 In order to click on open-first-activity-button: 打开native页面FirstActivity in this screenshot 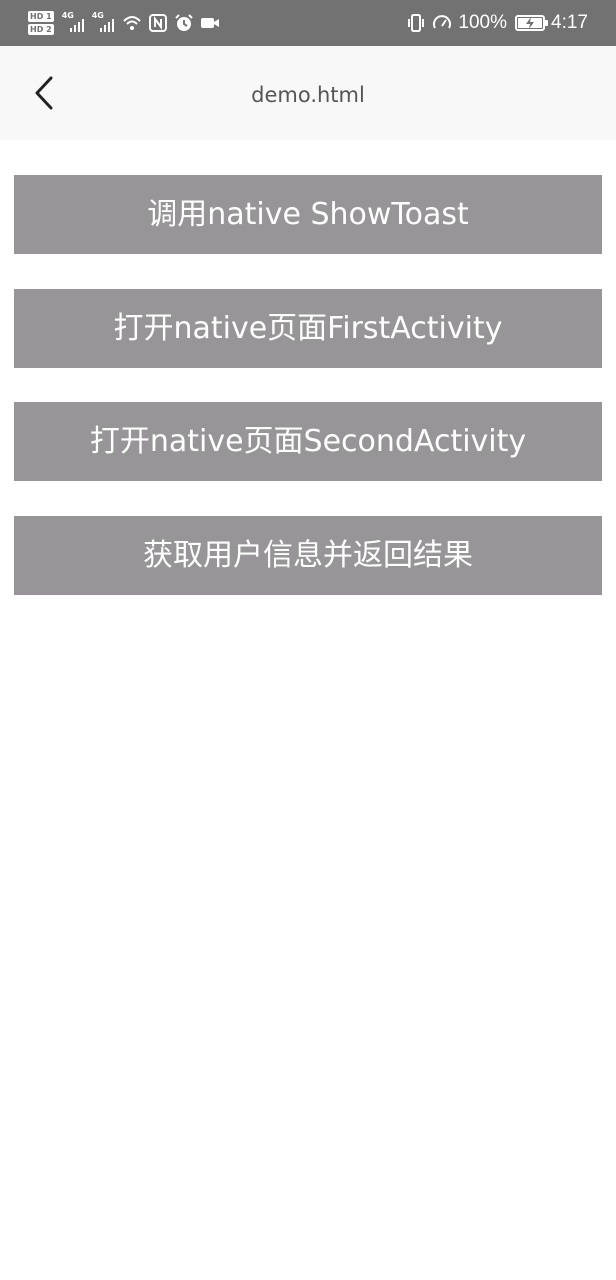, I will do `click(308, 328)`.